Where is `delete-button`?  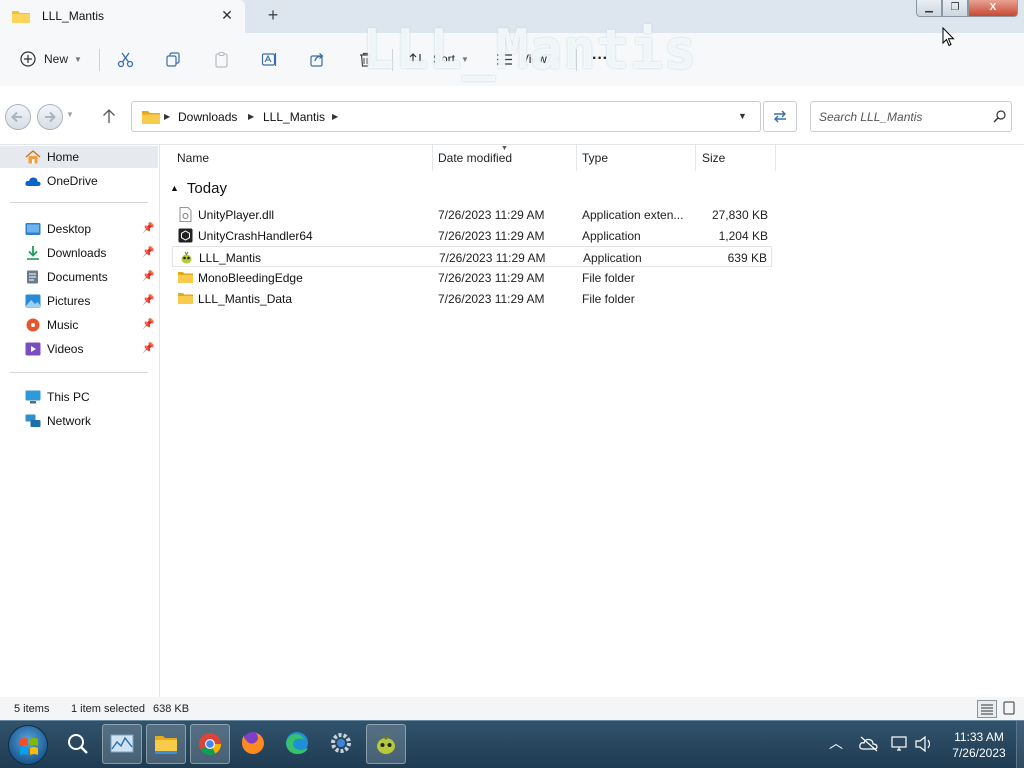 delete-button is located at coordinates (365, 59).